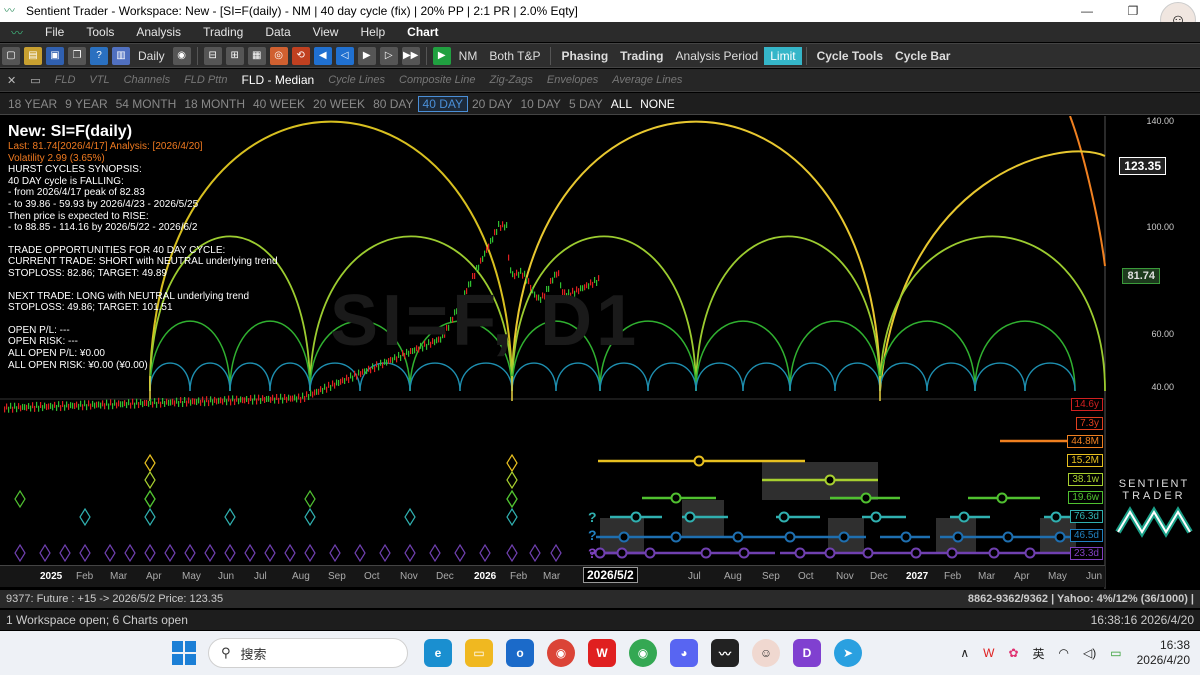 Image resolution: width=1200 pixels, height=675 pixels. I want to click on cycle-projection-point, so click(622, 553).